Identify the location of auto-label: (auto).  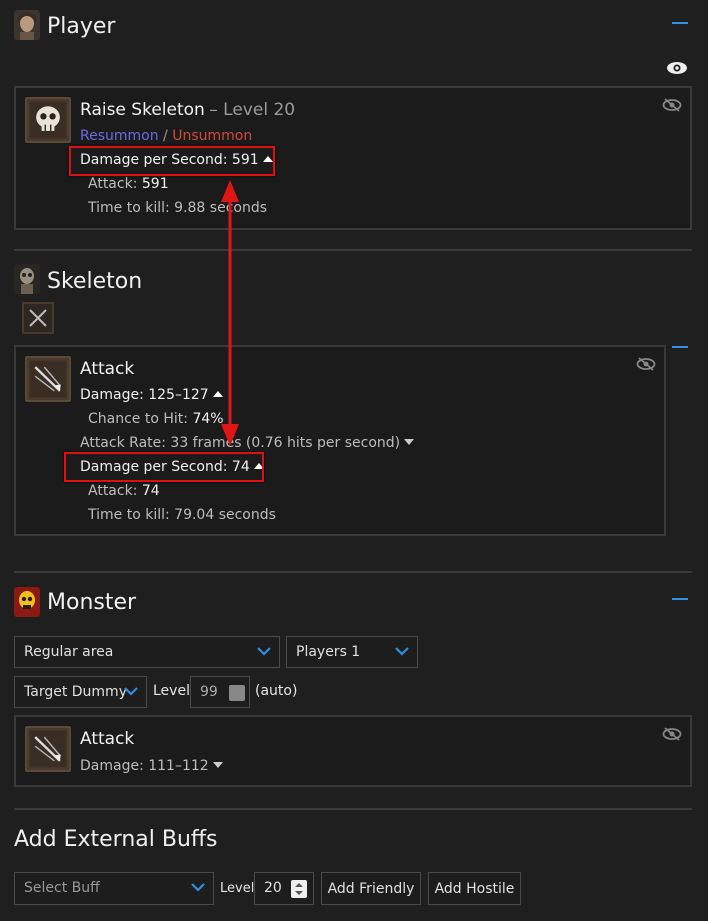
(276, 691).